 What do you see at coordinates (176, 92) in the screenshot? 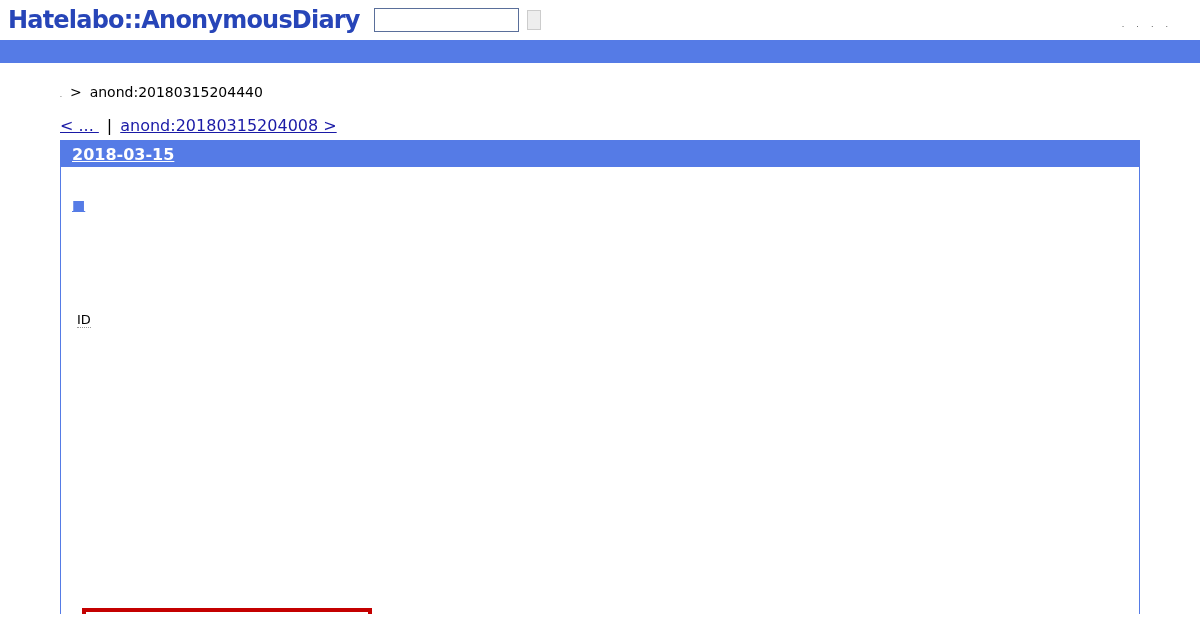
I see `breadcrumb-current: anond:20180315204440` at bounding box center [176, 92].